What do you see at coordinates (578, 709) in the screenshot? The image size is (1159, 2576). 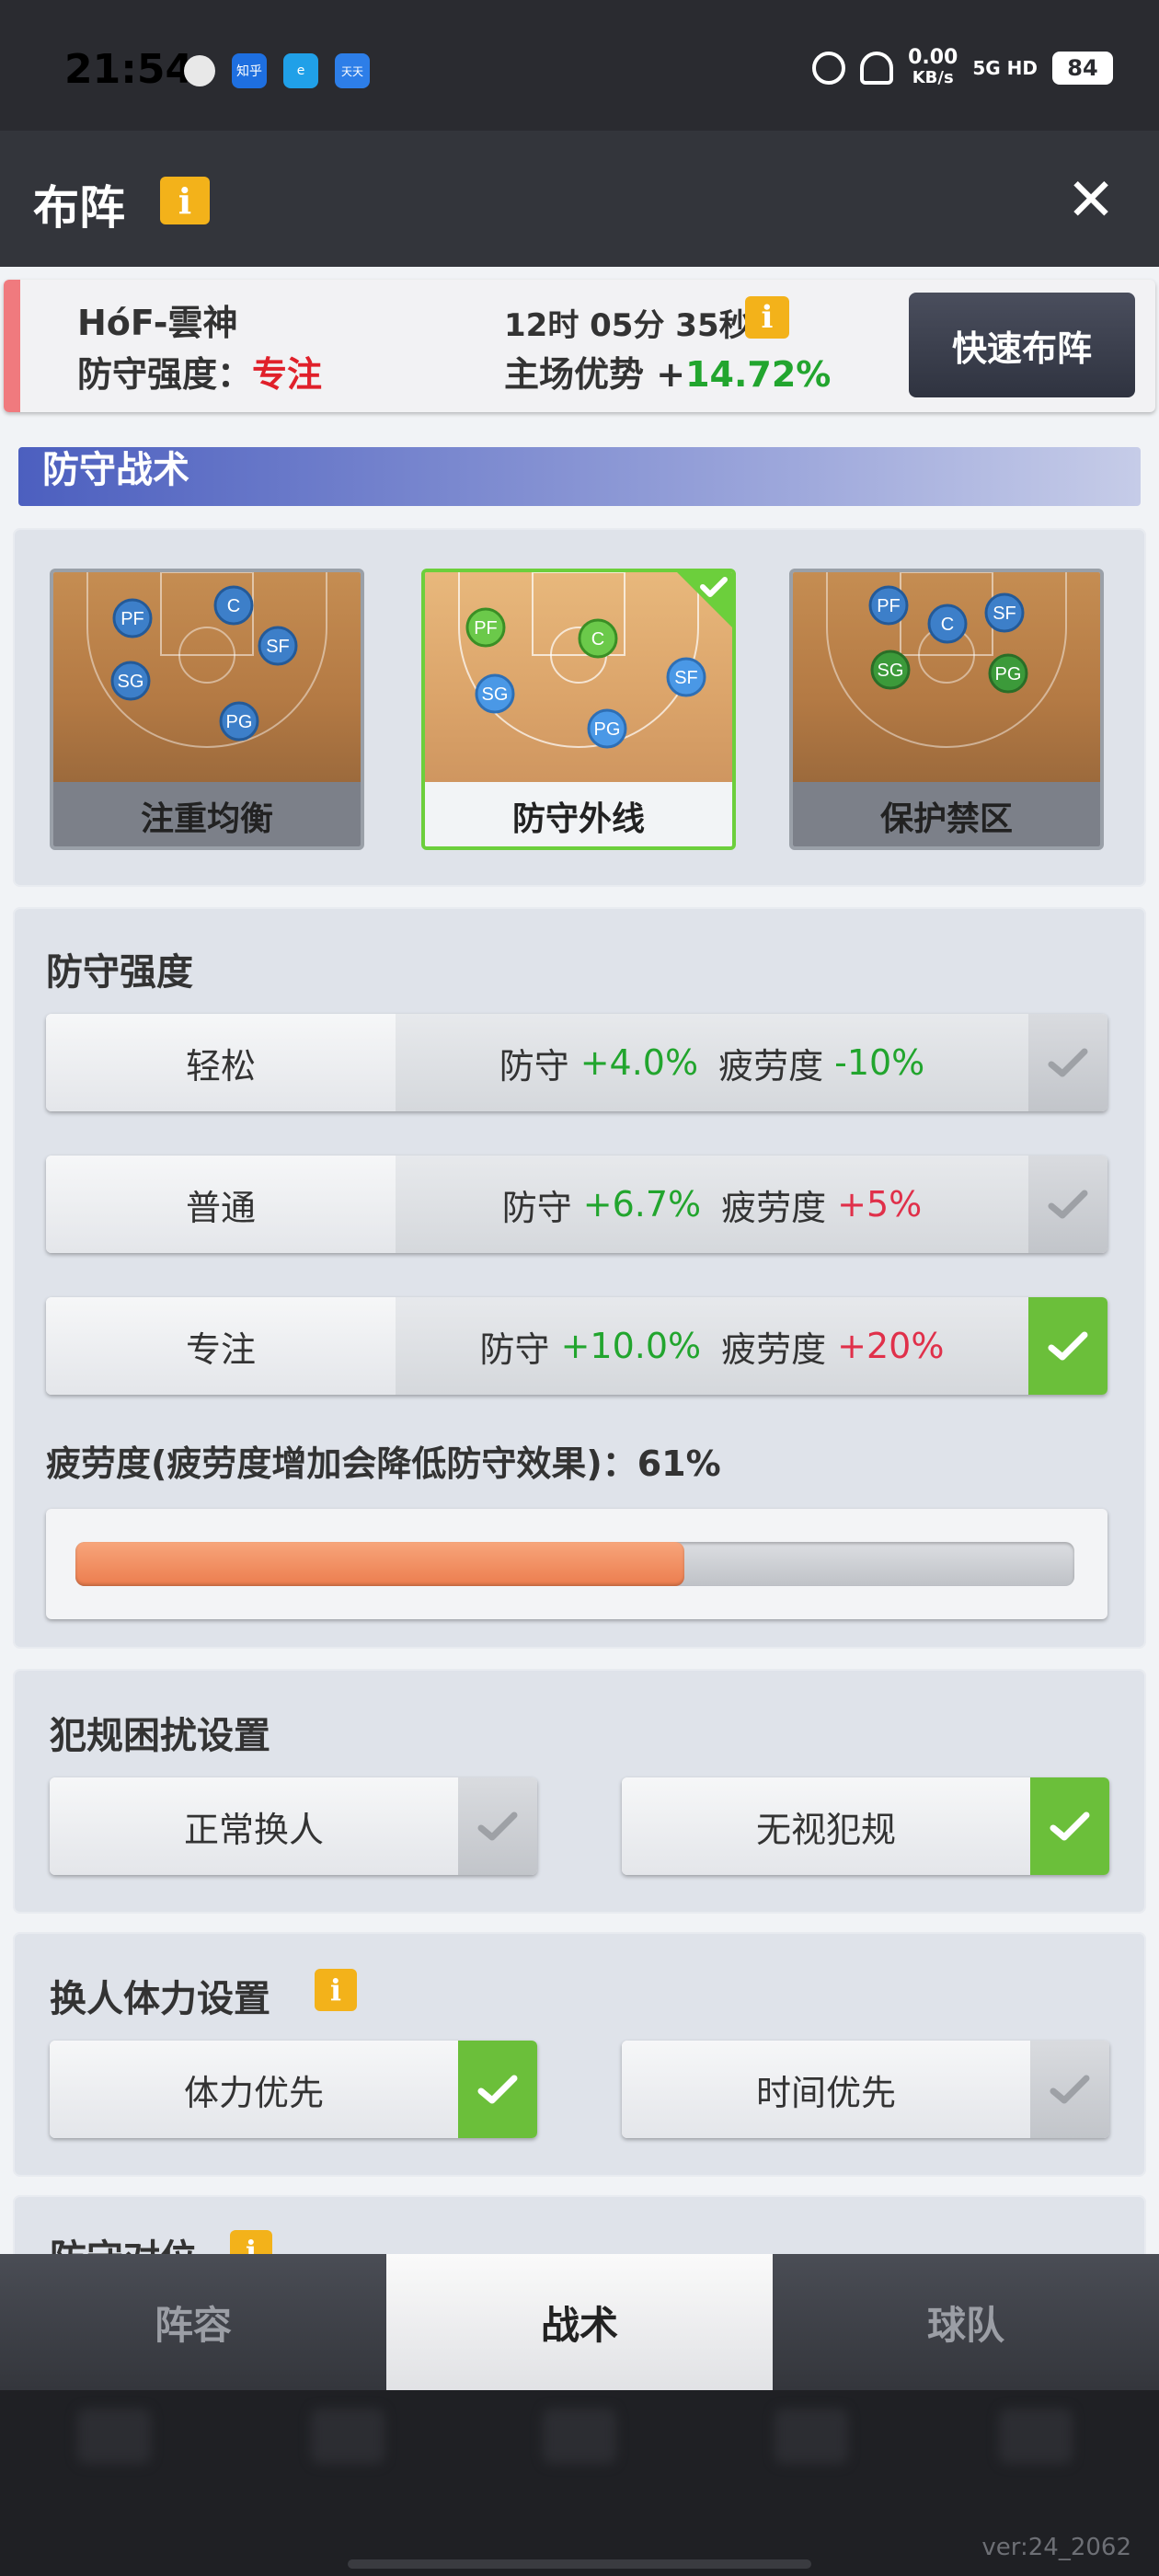 I see `tactic-perimeter: PF C SG SF PG 防守外线` at bounding box center [578, 709].